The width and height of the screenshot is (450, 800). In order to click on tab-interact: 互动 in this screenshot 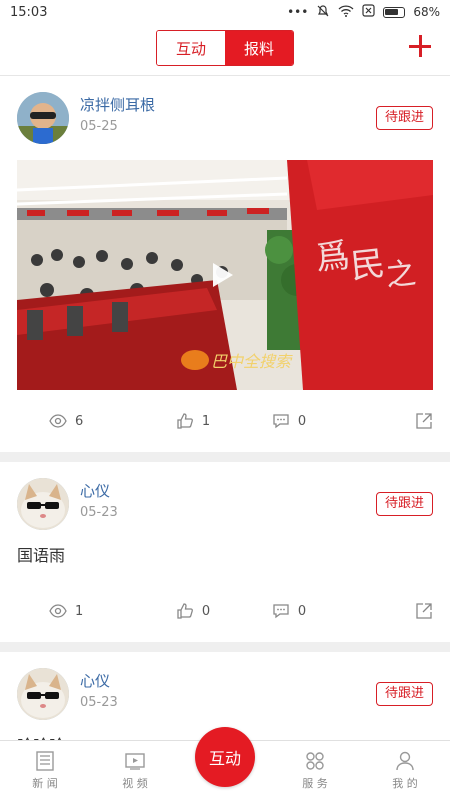, I will do `click(191, 48)`.